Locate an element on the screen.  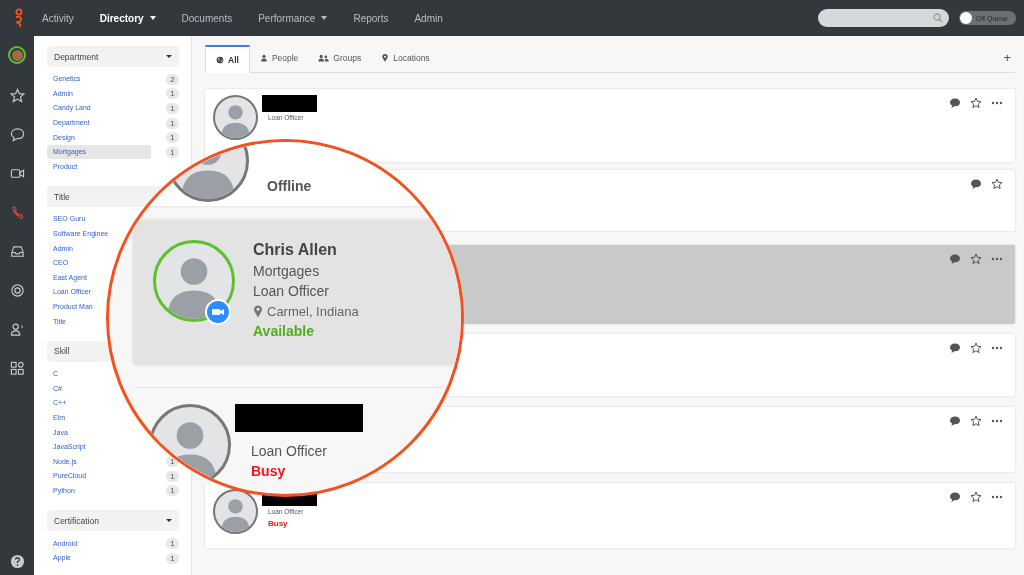
filter-section-header: Certification is located at coordinates (113, 521).